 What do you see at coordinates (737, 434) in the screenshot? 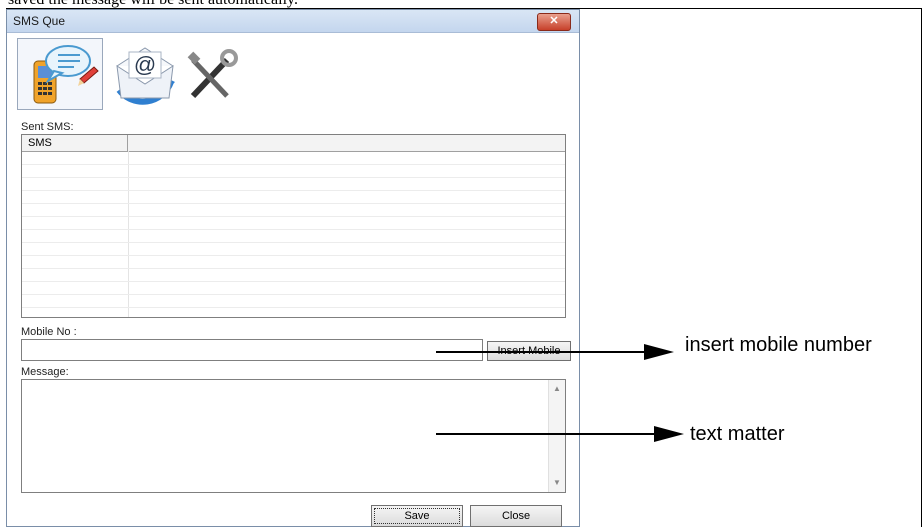
I see `annotation-text-matter: text matter` at bounding box center [737, 434].